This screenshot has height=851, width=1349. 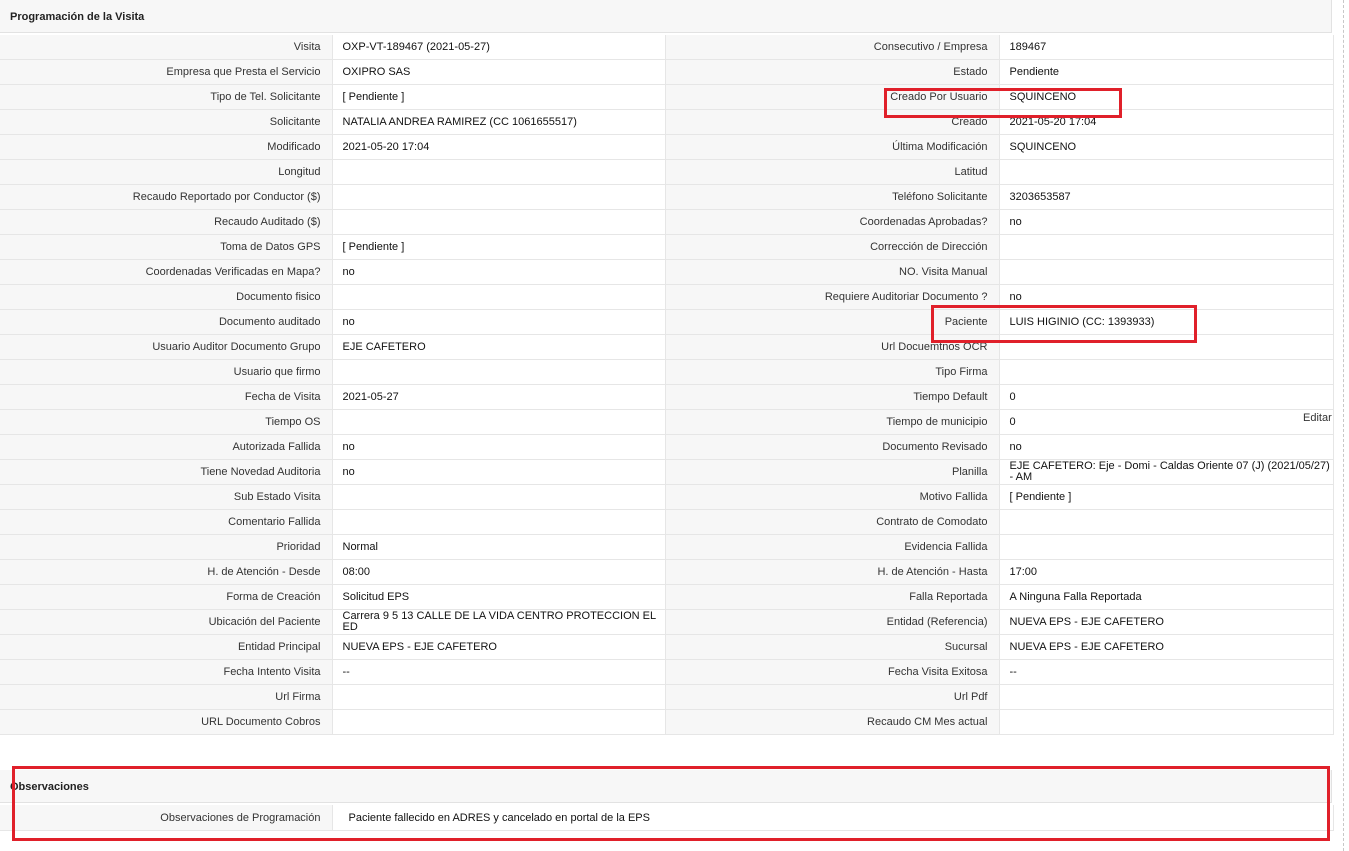 I want to click on field-value: Solicitud EPS, so click(x=499, y=597).